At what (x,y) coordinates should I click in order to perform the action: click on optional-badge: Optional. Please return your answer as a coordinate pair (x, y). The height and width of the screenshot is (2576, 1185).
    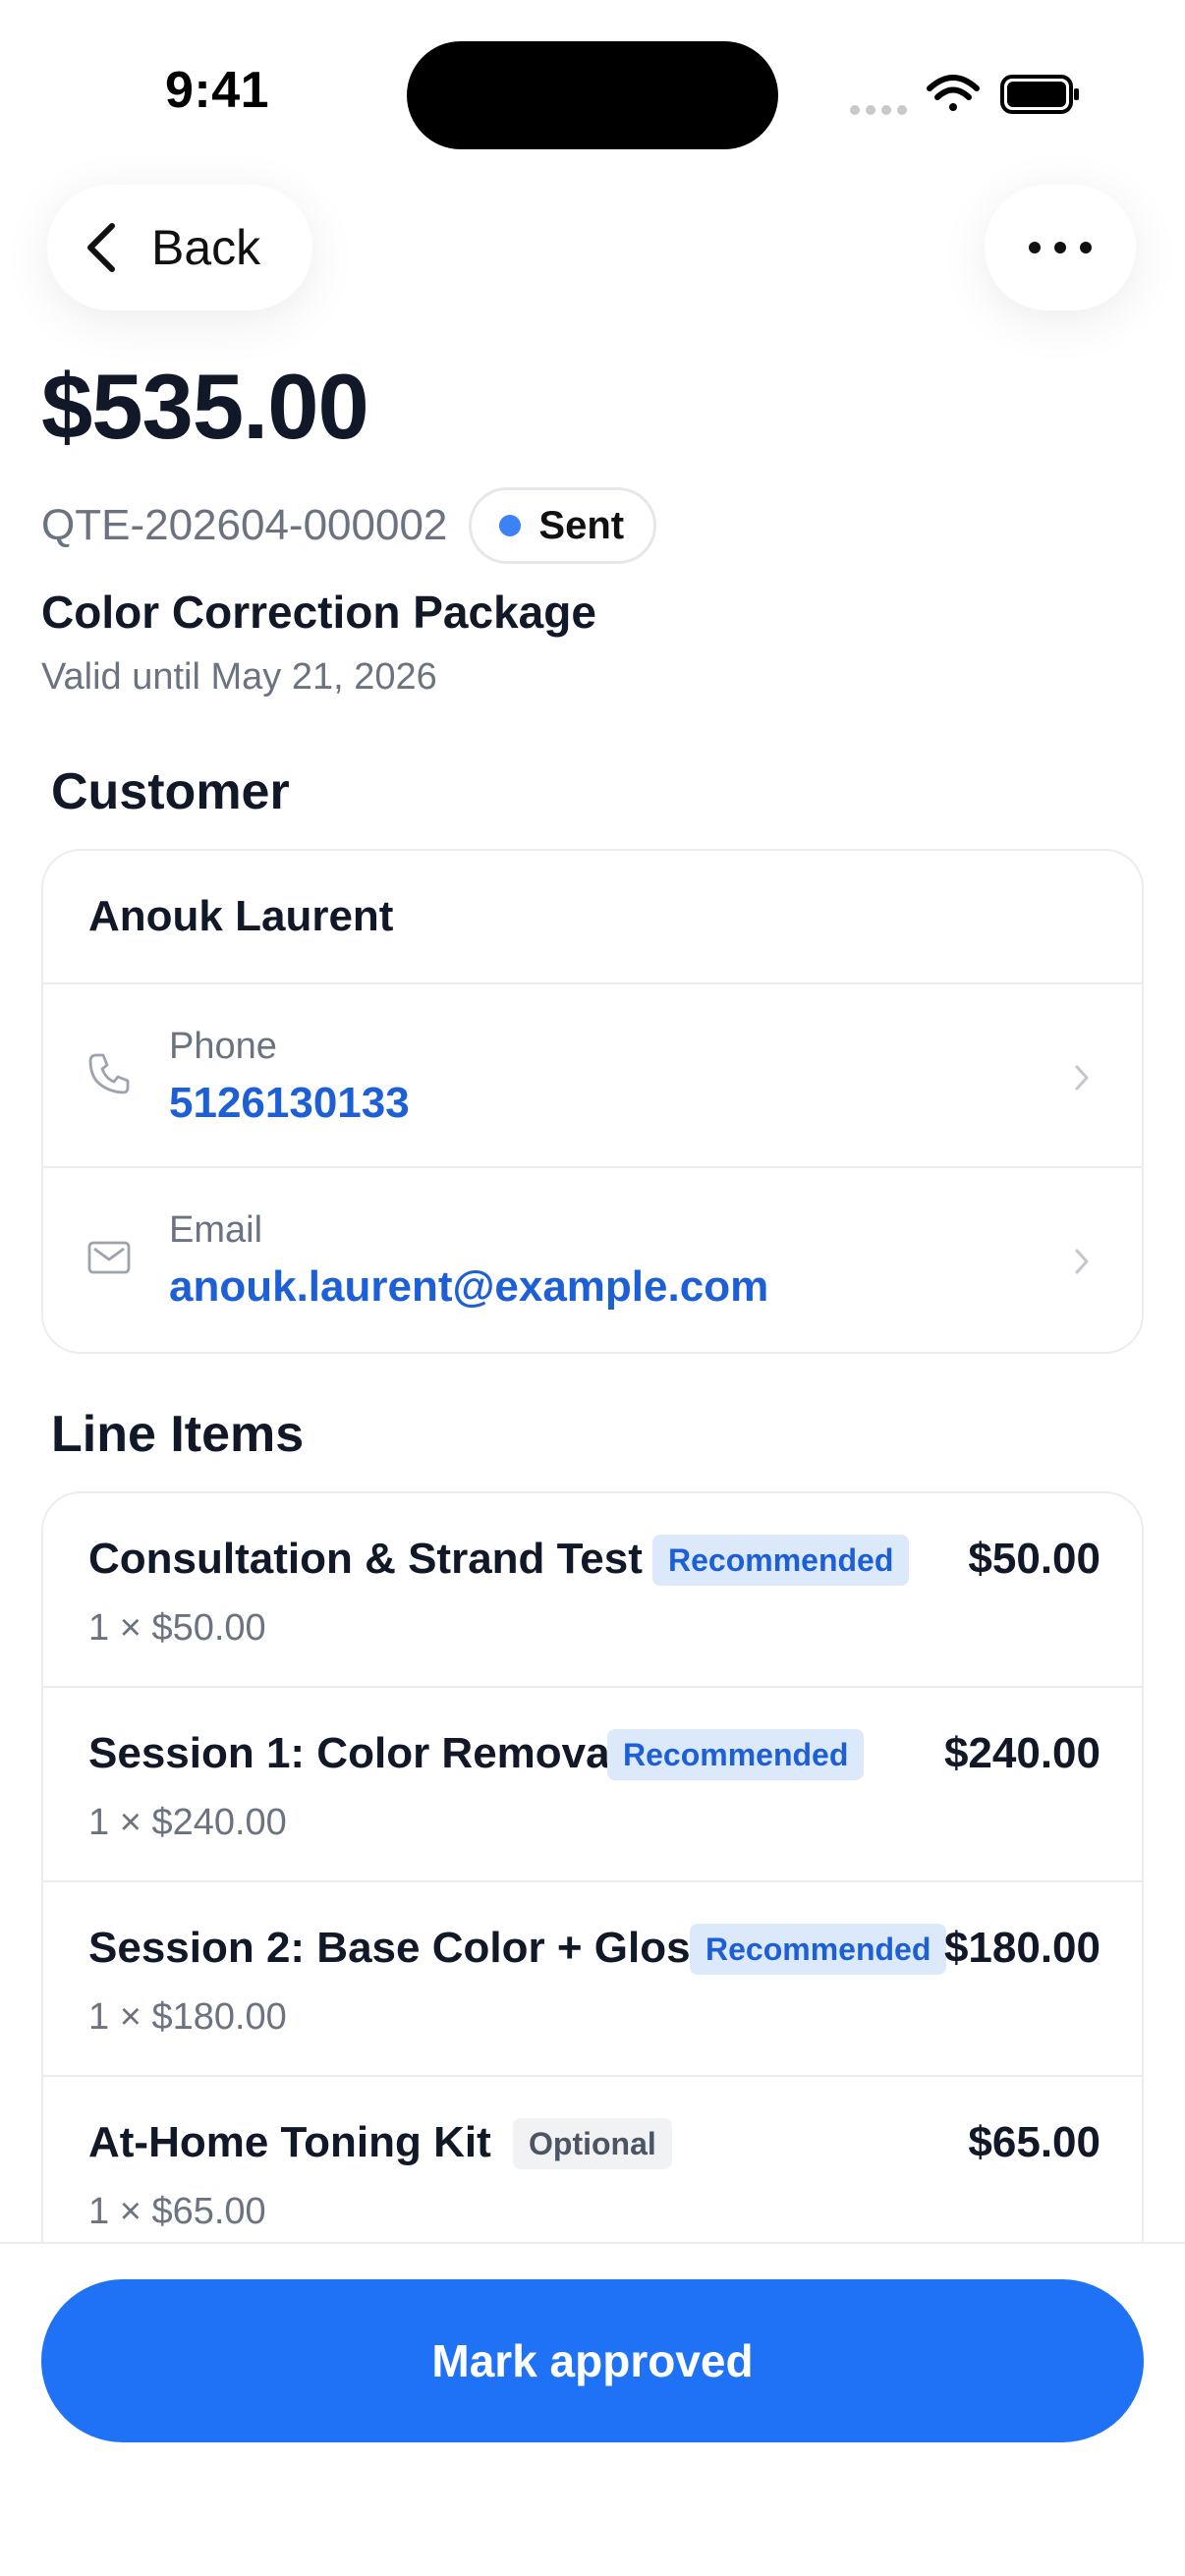
    Looking at the image, I should click on (592, 2143).